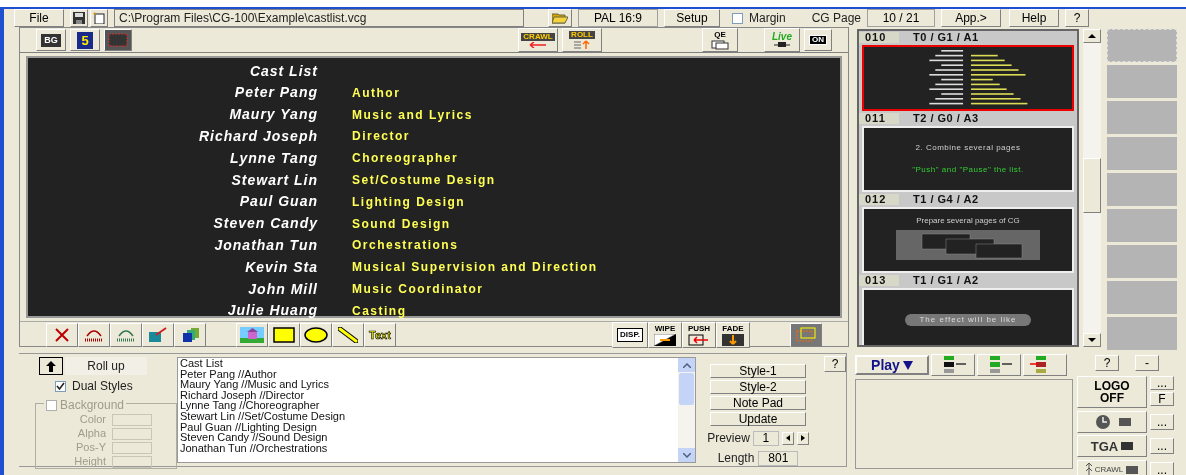 Image resolution: width=1186 pixels, height=475 pixels. What do you see at coordinates (720, 44) in the screenshot?
I see `pages-icon` at bounding box center [720, 44].